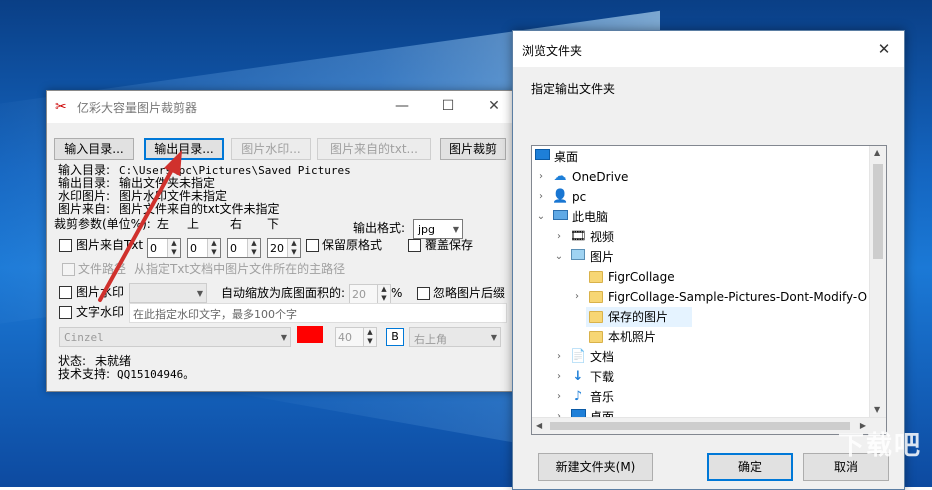 This screenshot has height=490, width=932. I want to click on tree-item-downloads: › ↓ 下载, so click(701, 377).